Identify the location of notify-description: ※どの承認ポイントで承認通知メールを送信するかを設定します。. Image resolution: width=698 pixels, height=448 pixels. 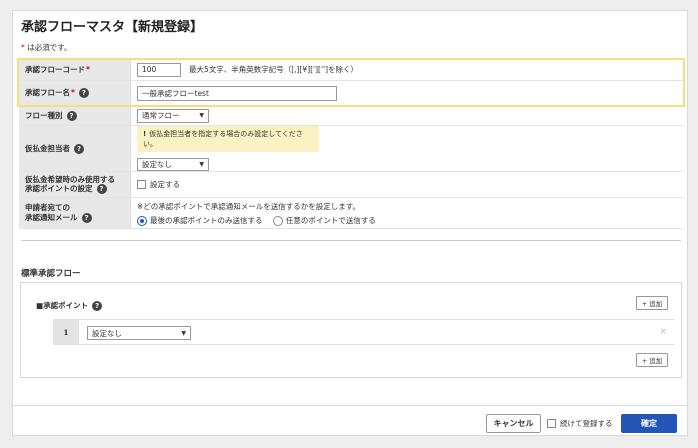
(249, 206).